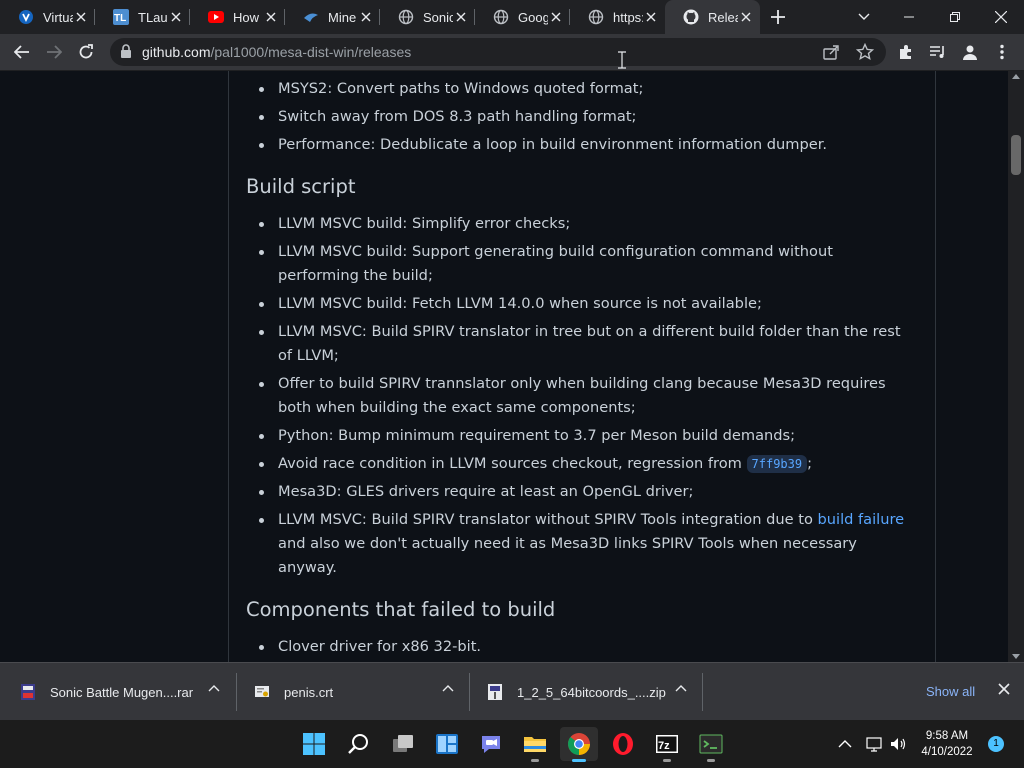 The width and height of the screenshot is (1024, 768). I want to click on menu-button, so click(1002, 52).